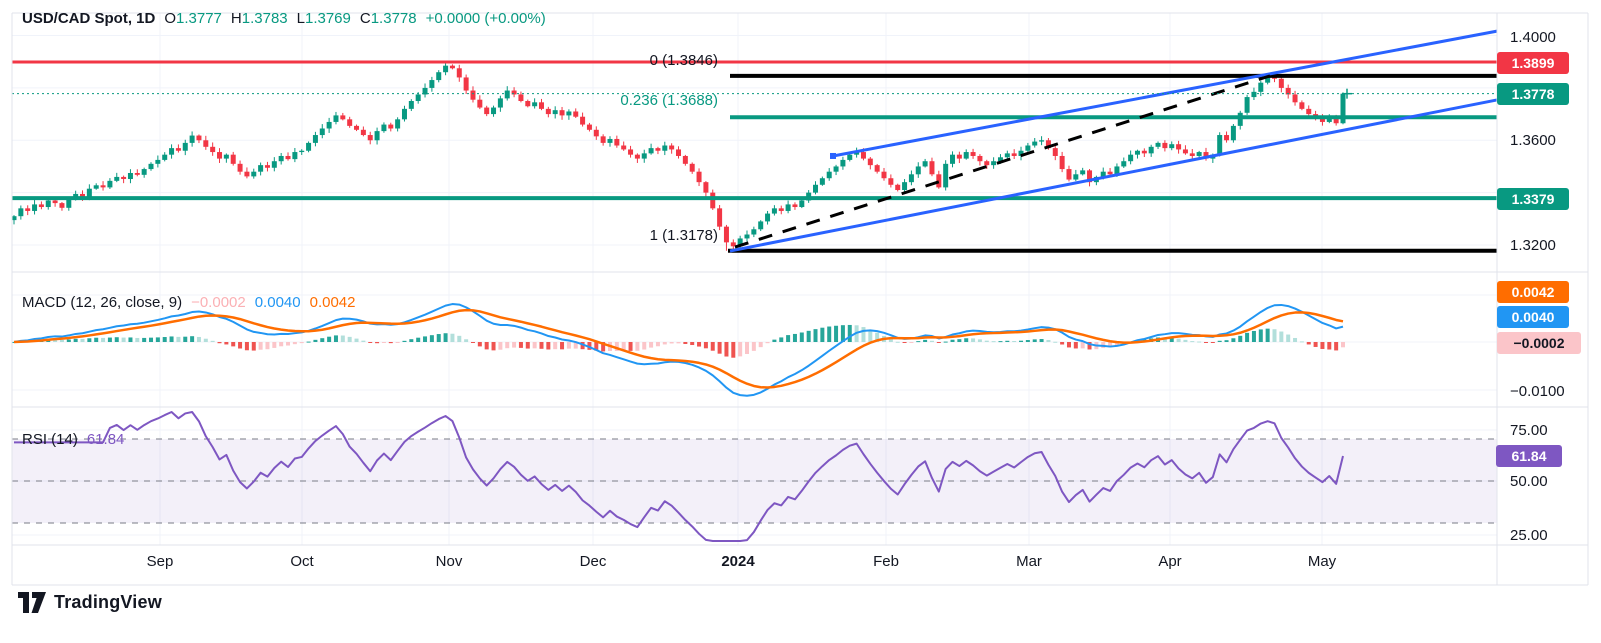 The width and height of the screenshot is (1601, 643). Describe the element at coordinates (102, 303) in the screenshot. I see `macd-title: MACD (12, 26, close, 9)` at that location.